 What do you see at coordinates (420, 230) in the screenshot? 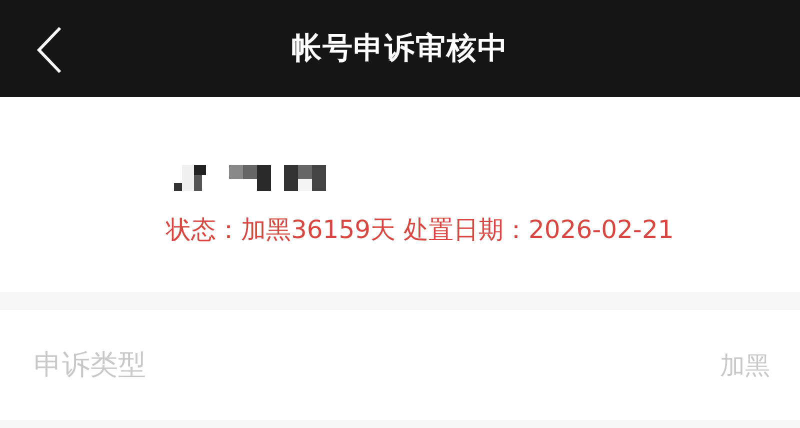
I see `status-text: 状态：加黑36159天 处置日期：2026-02-21` at bounding box center [420, 230].